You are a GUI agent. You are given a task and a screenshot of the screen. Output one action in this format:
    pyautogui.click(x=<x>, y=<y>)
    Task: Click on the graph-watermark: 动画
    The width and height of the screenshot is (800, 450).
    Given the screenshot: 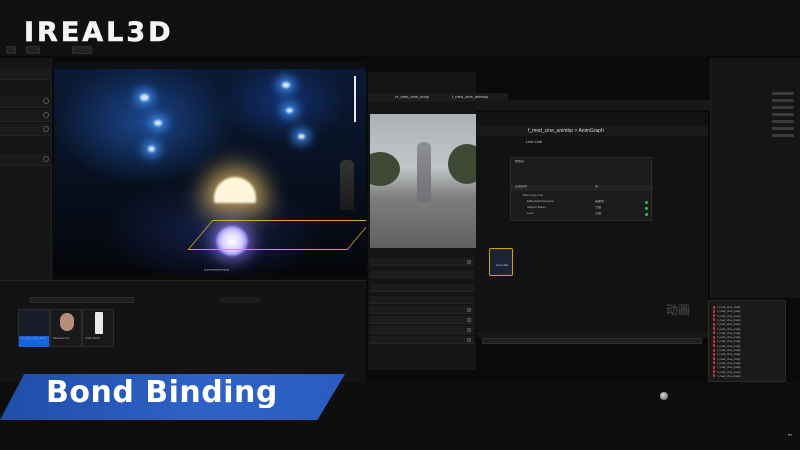 What is the action you would take?
    pyautogui.click(x=678, y=310)
    